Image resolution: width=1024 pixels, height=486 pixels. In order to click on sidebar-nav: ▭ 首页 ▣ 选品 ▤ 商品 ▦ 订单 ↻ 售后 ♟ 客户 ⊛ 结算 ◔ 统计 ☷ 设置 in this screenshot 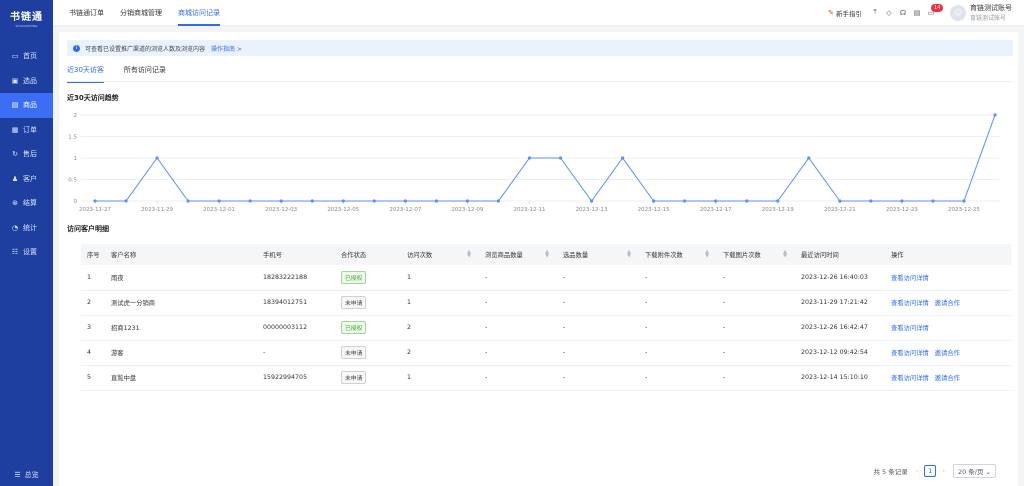, I will do `click(26, 154)`.